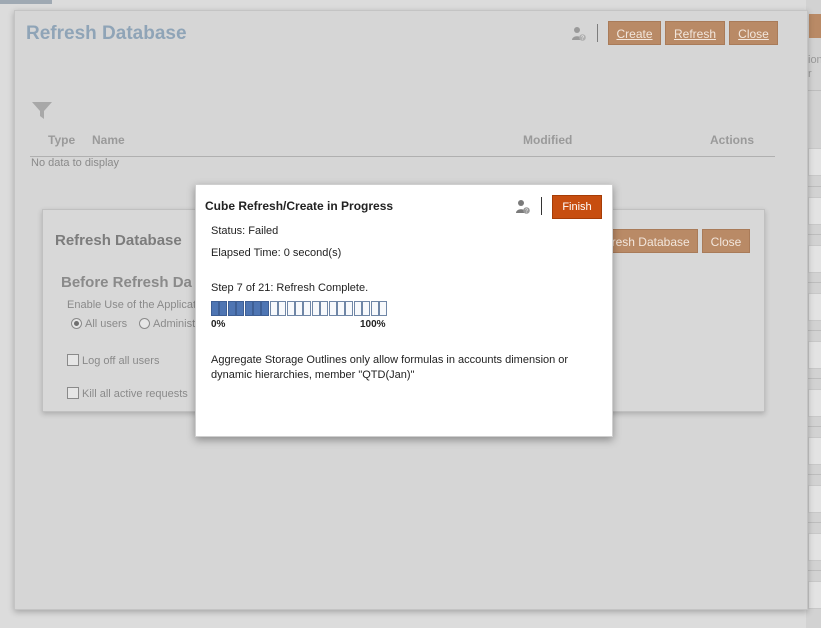 The width and height of the screenshot is (821, 628). I want to click on enable-use-label: Enable Use of the Applicat, so click(132, 305).